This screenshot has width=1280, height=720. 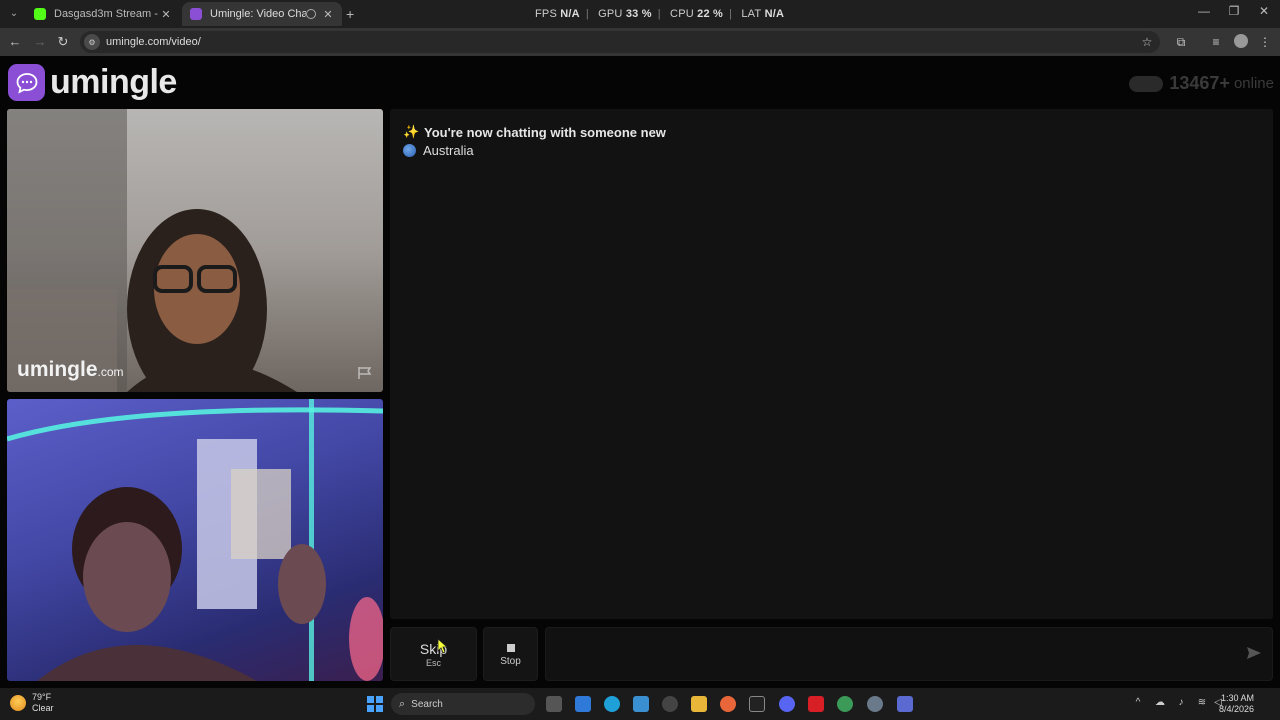 I want to click on mail-app-icon, so click(x=583, y=704).